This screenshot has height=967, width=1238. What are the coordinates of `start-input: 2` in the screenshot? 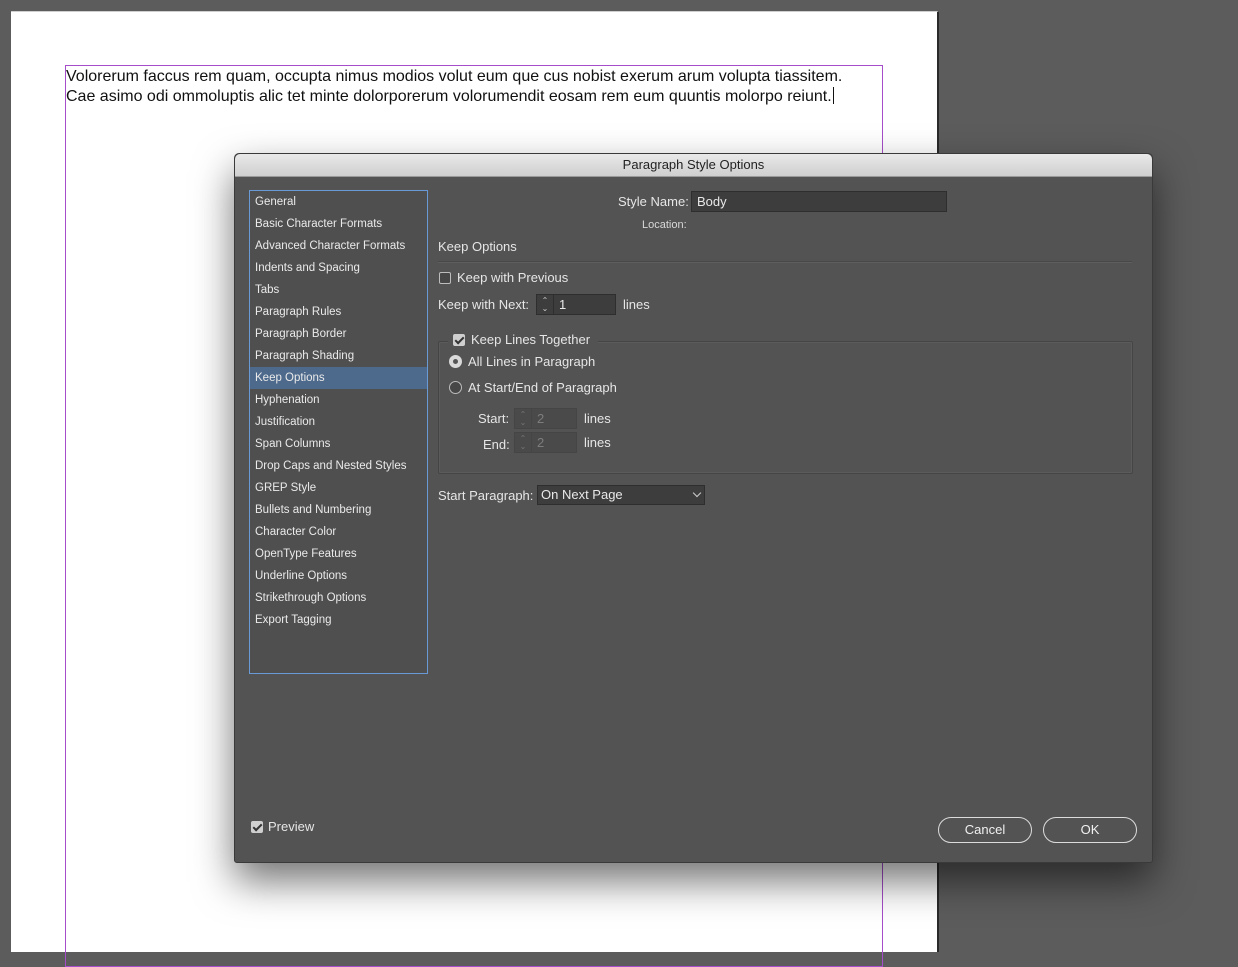 It's located at (554, 418).